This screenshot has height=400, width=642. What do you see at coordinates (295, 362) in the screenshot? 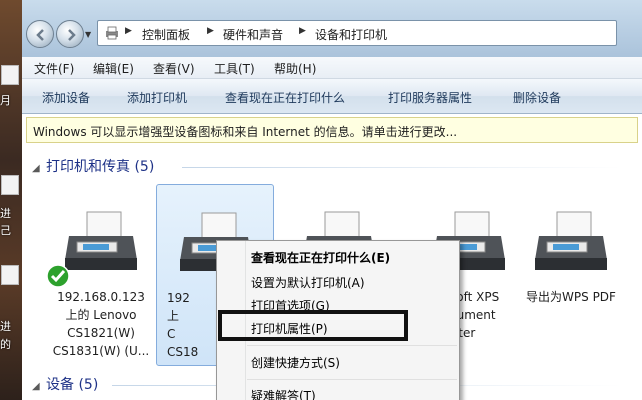
I see `menu-create-shortcut: 创建快捷方式(S)` at bounding box center [295, 362].